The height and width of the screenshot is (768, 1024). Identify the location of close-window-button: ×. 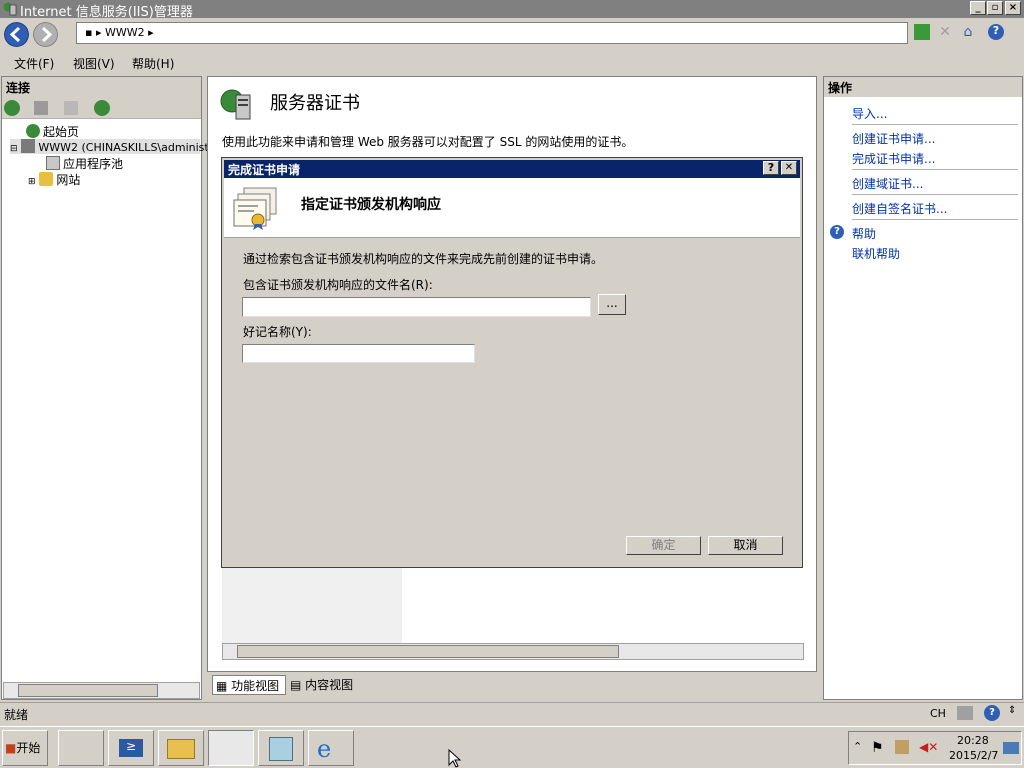
(1013, 8).